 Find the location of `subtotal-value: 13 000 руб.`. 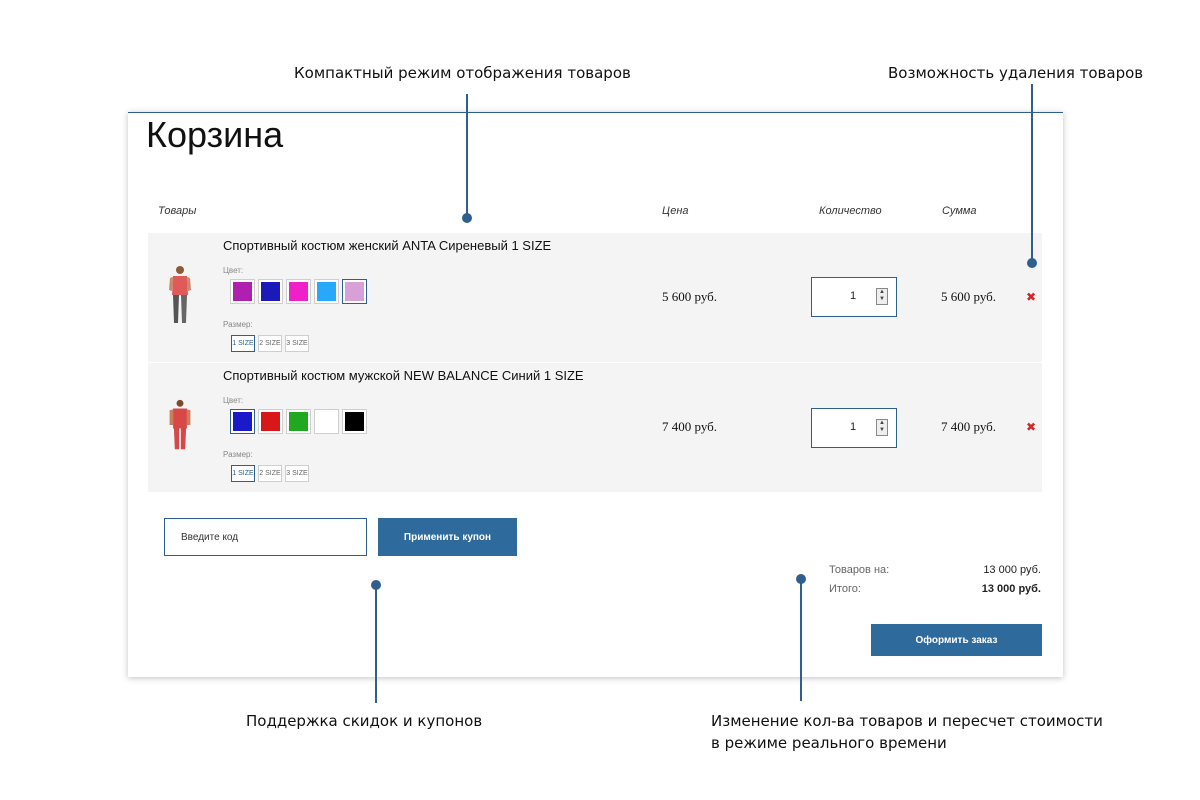

subtotal-value: 13 000 руб. is located at coordinates (1012, 570).